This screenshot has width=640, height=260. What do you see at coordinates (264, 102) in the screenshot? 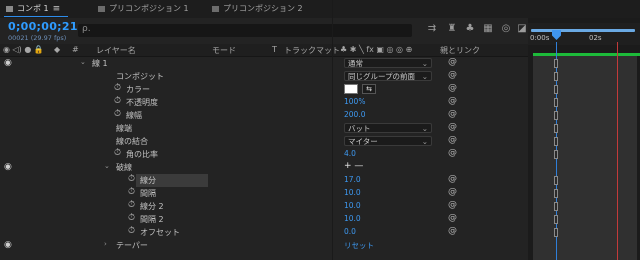
I see `property-row: ⏱ 不透明度 100% @` at bounding box center [264, 102].